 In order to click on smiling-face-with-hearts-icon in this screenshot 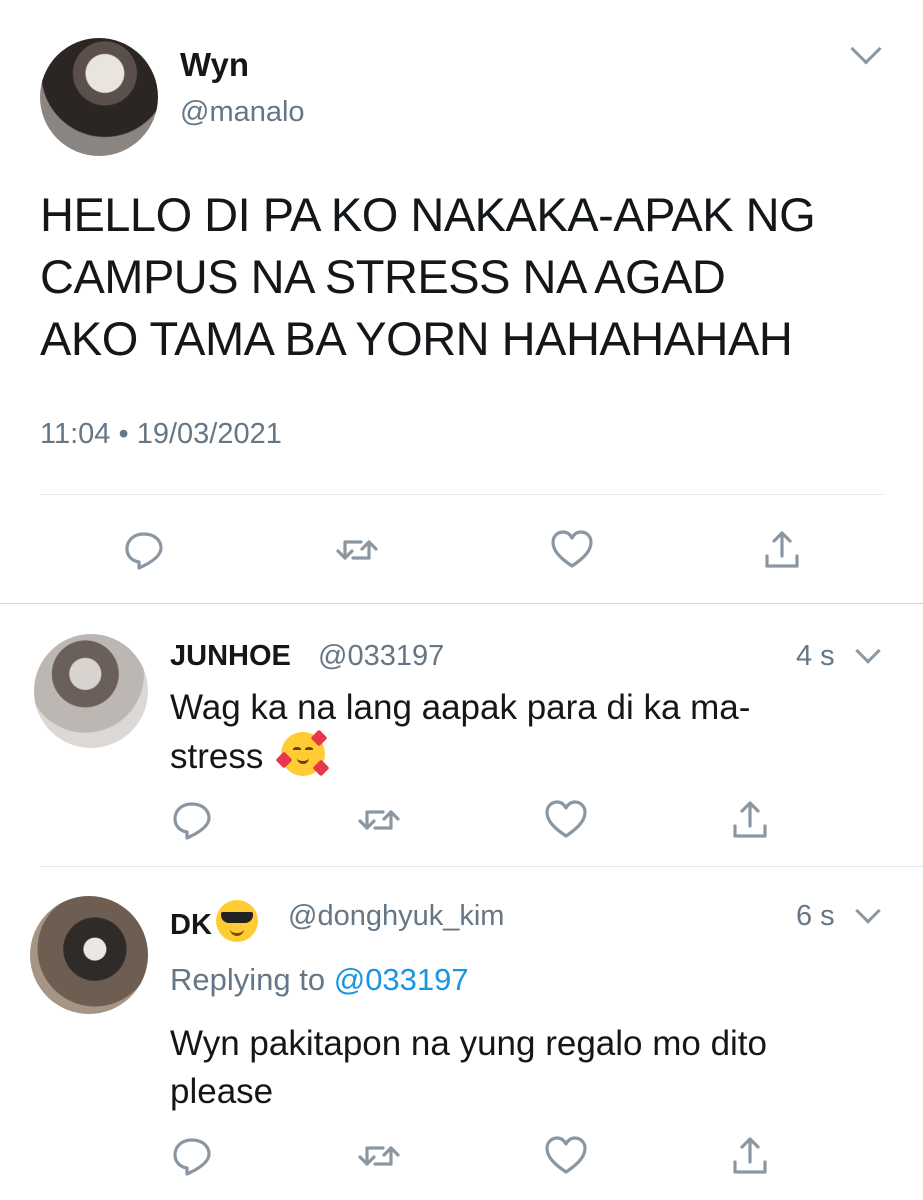, I will do `click(302, 753)`.